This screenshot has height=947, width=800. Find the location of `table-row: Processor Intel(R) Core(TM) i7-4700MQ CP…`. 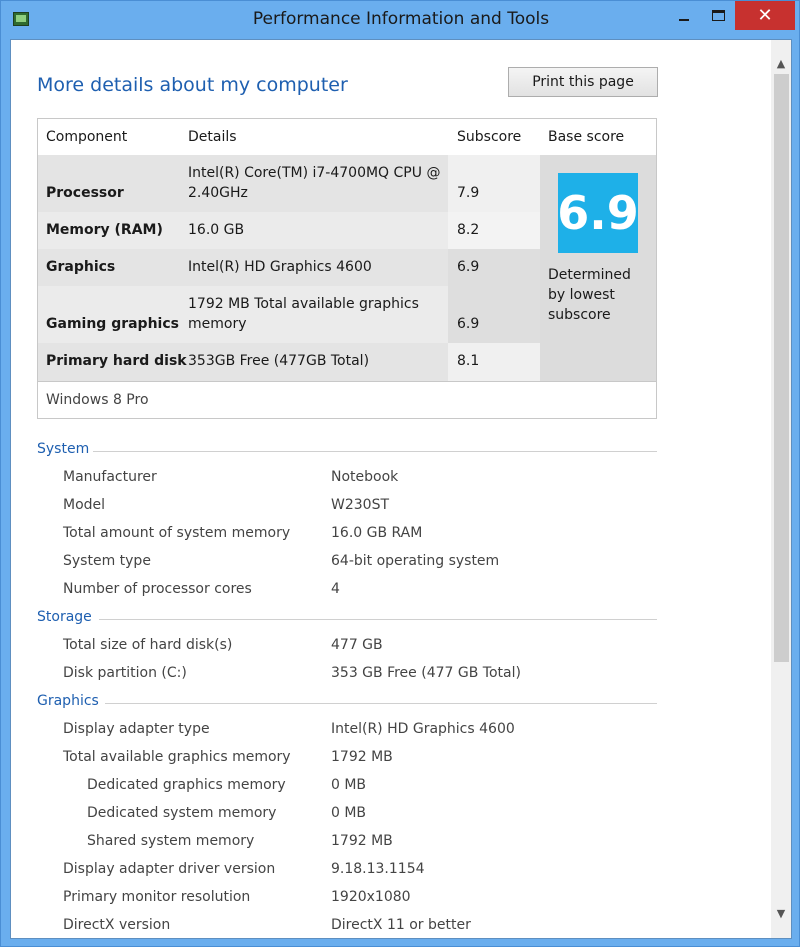

table-row: Processor Intel(R) Core(TM) i7-4700MQ CP… is located at coordinates (289, 183).